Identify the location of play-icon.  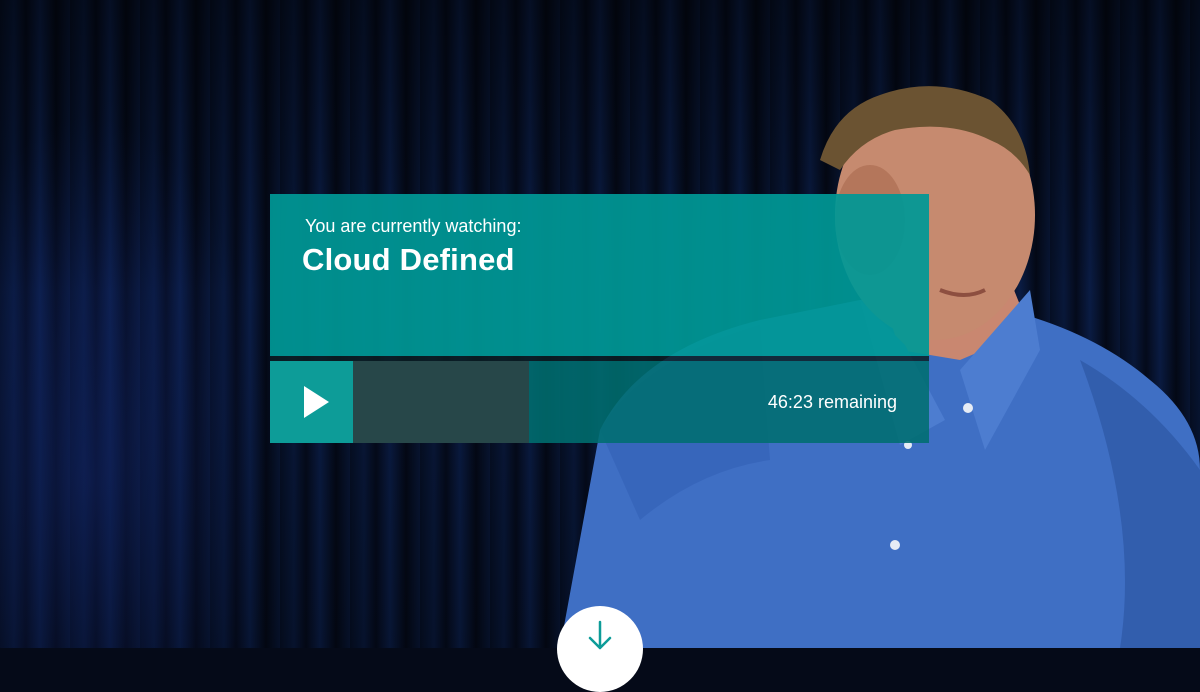
(316, 402).